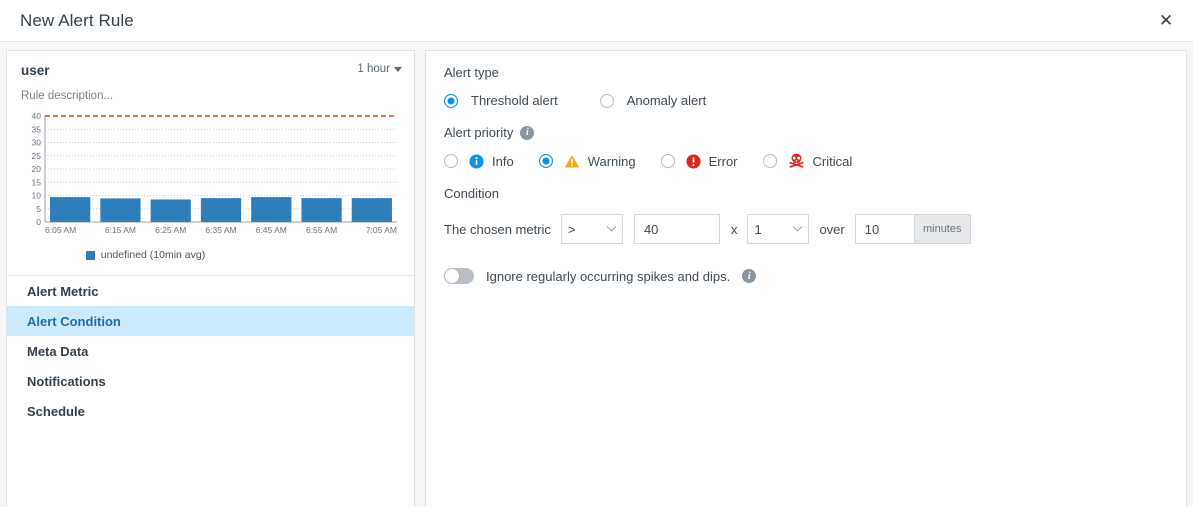 This screenshot has width=1193, height=507. I want to click on svg-text: 40, so click(37, 116).